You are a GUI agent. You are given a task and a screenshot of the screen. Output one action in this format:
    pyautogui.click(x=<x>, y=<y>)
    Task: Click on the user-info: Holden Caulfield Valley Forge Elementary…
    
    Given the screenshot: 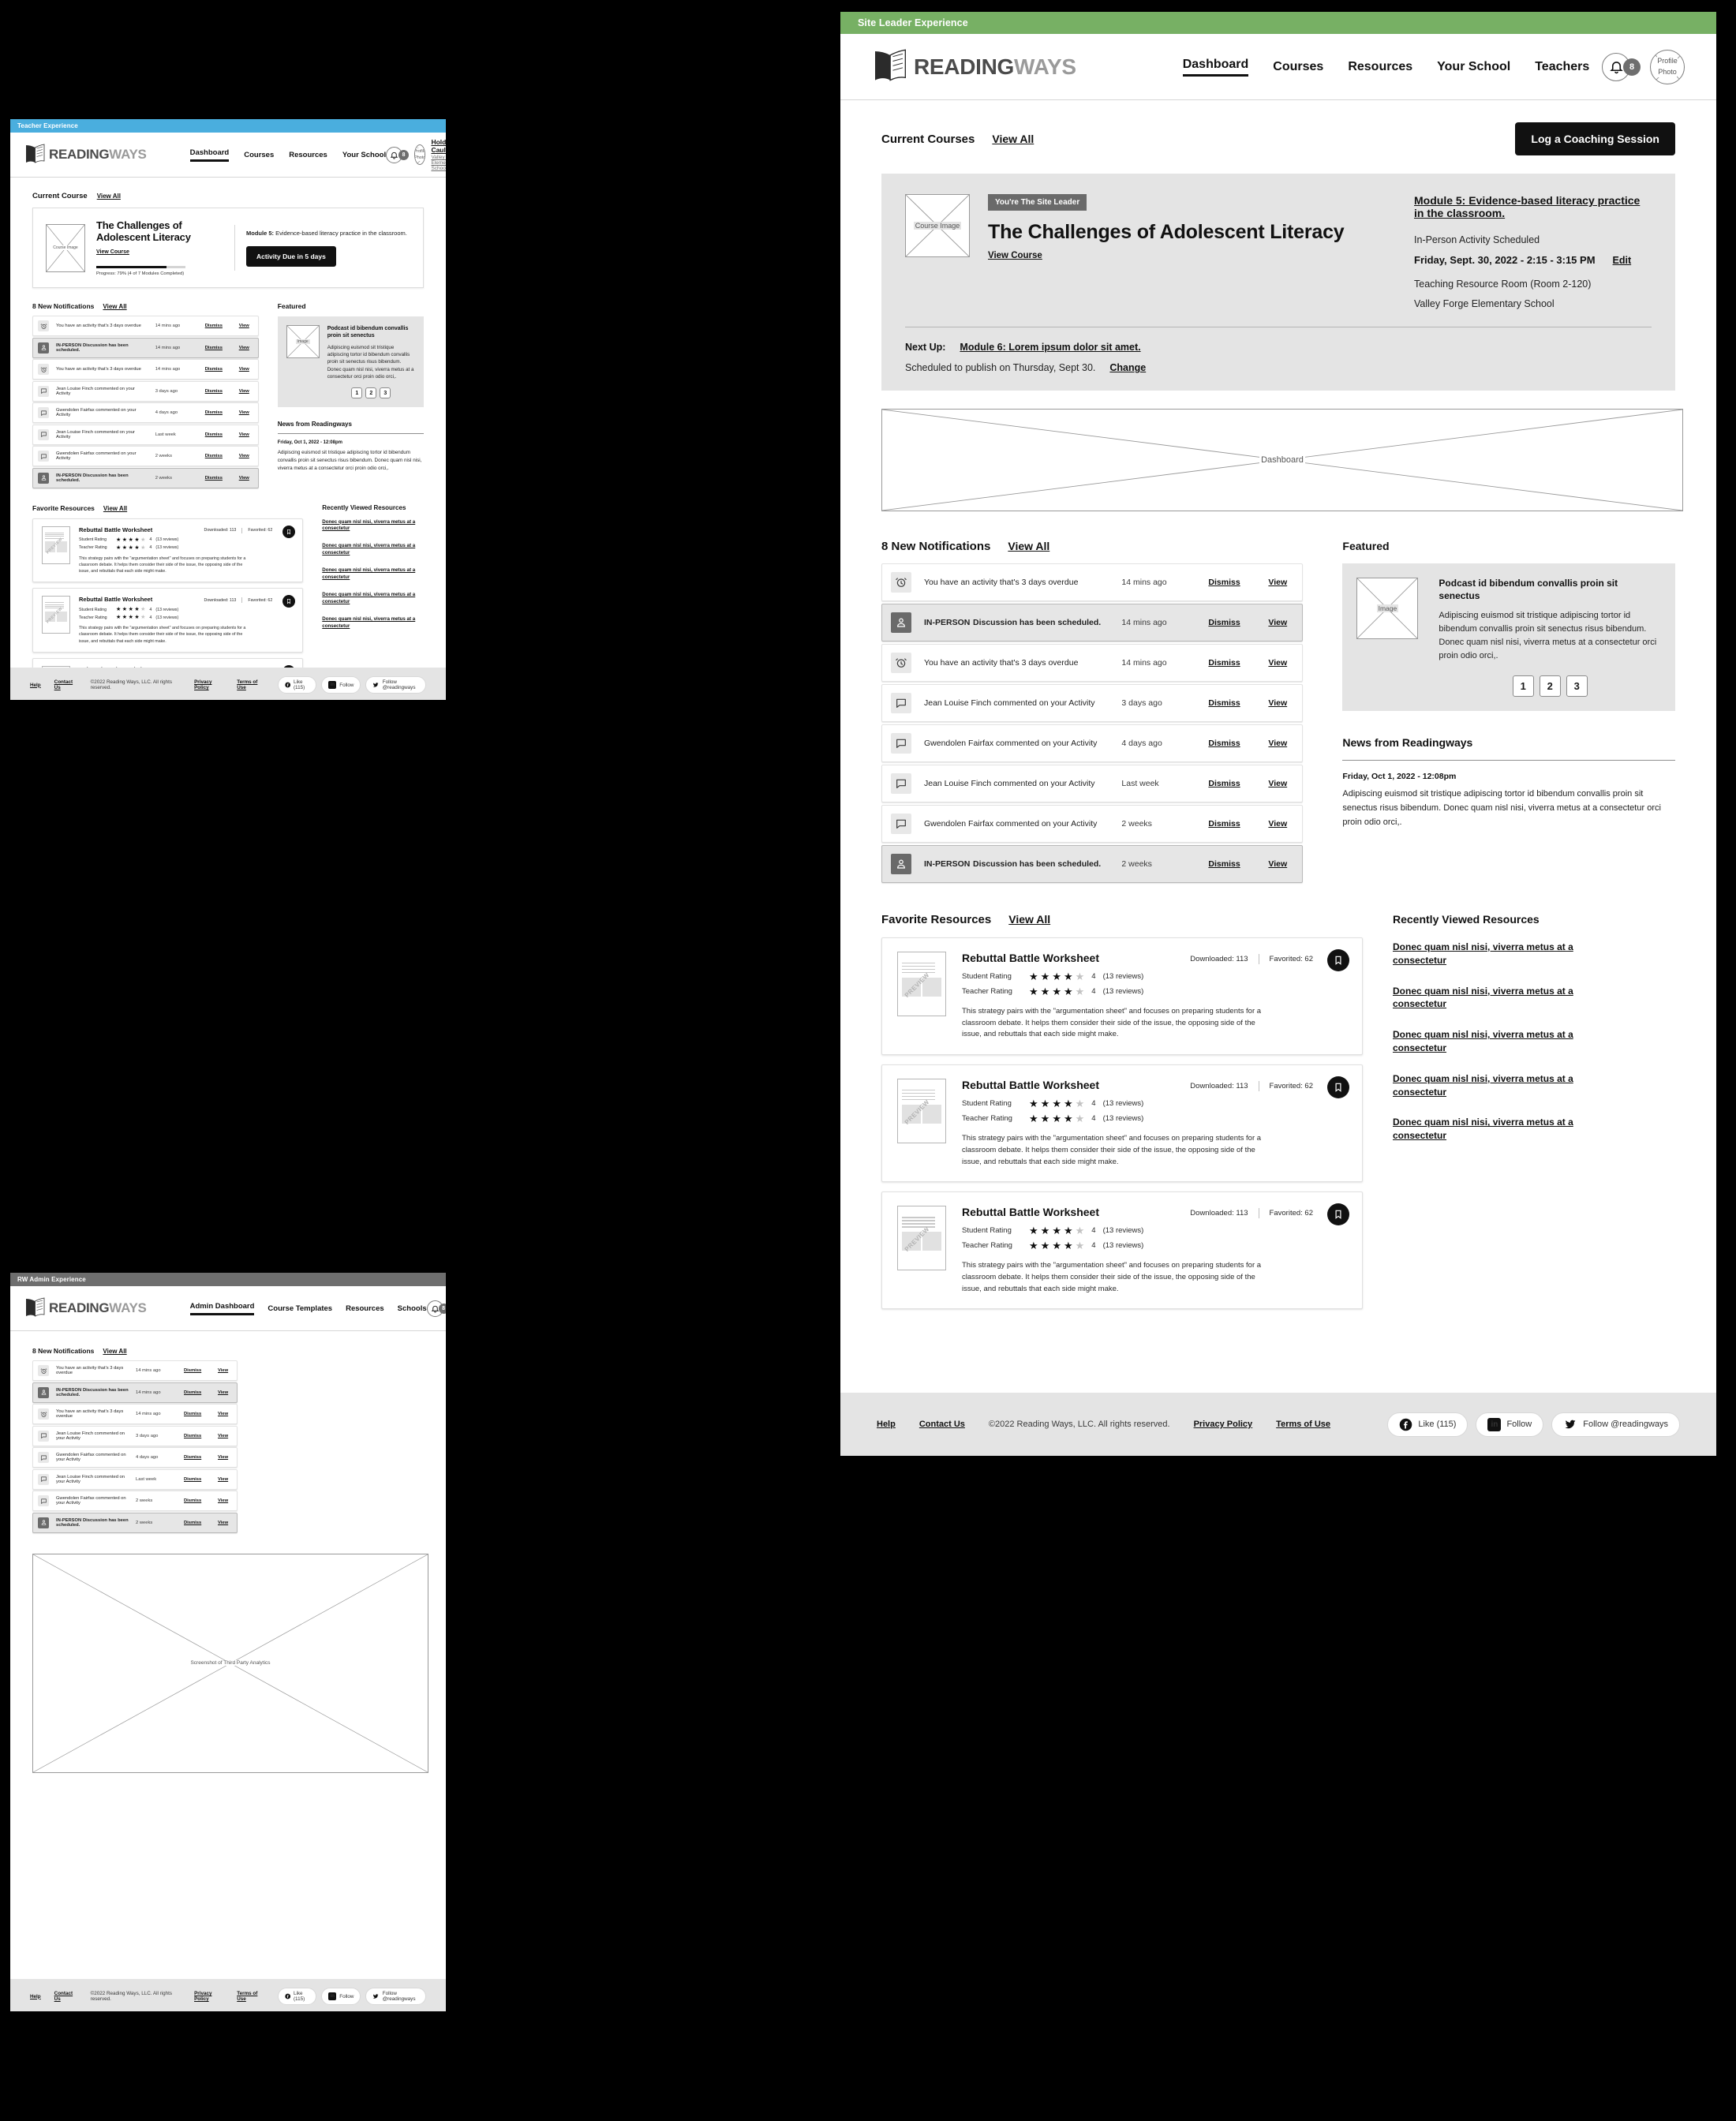 What is the action you would take?
    pyautogui.click(x=438, y=154)
    